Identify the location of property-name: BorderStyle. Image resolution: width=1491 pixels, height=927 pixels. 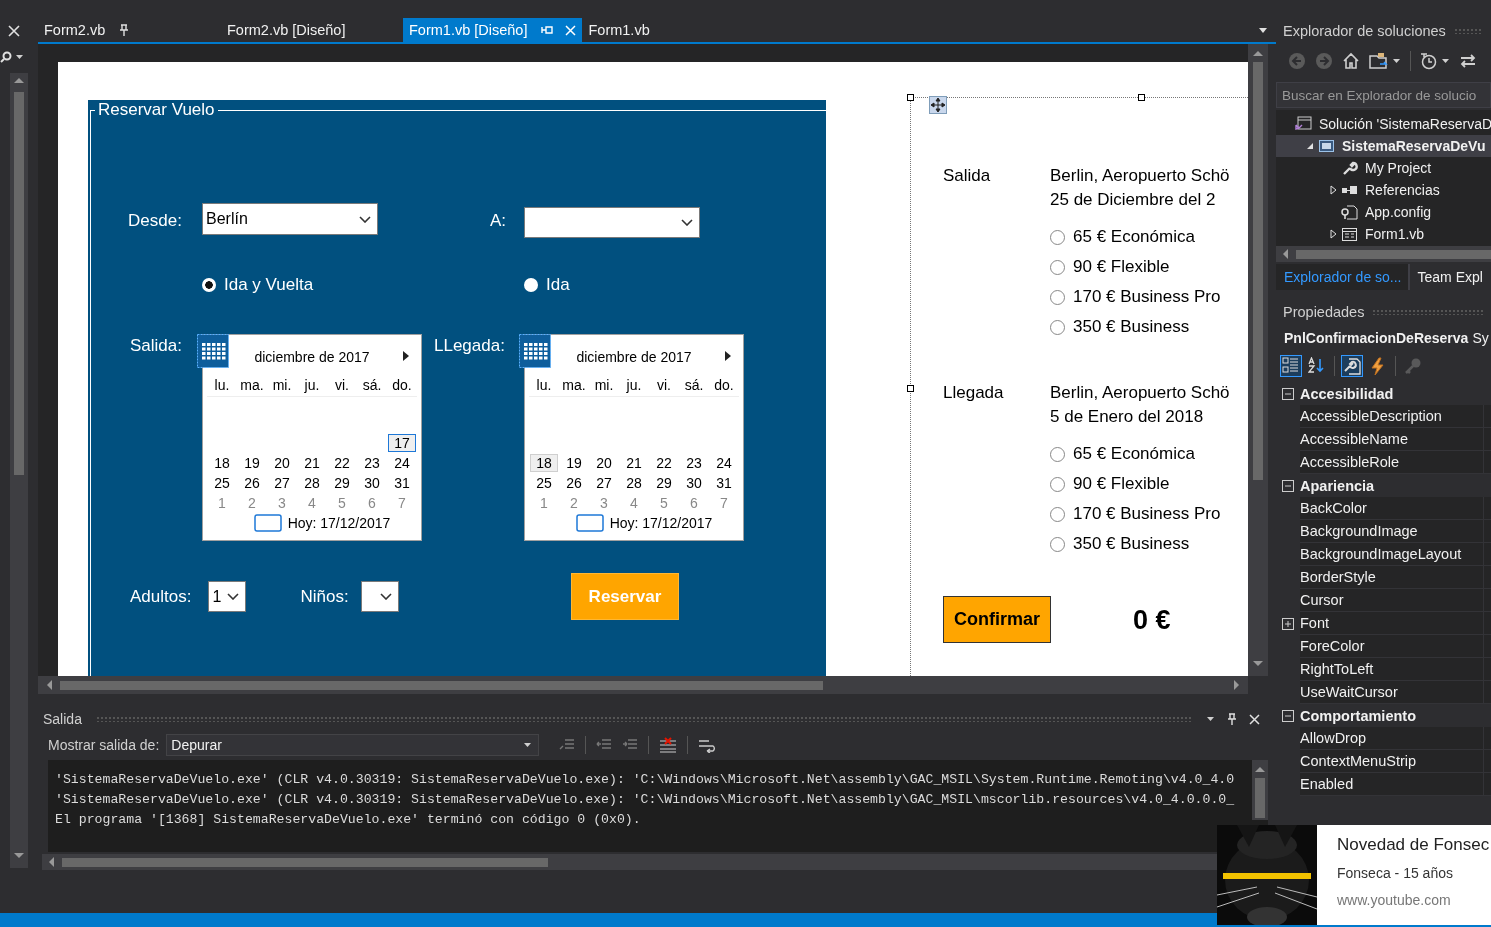
(1391, 577).